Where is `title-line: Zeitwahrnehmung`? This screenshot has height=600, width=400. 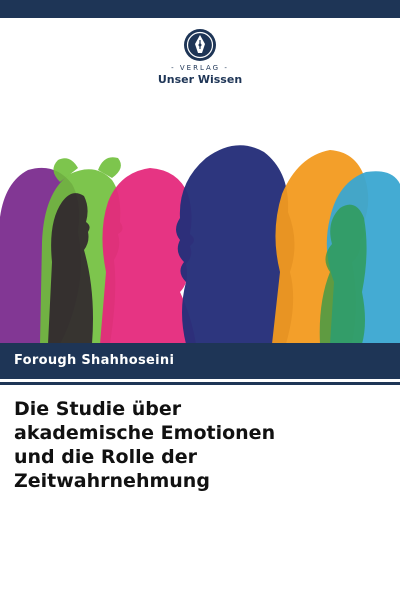 title-line: Zeitwahrnehmung is located at coordinates (112, 481).